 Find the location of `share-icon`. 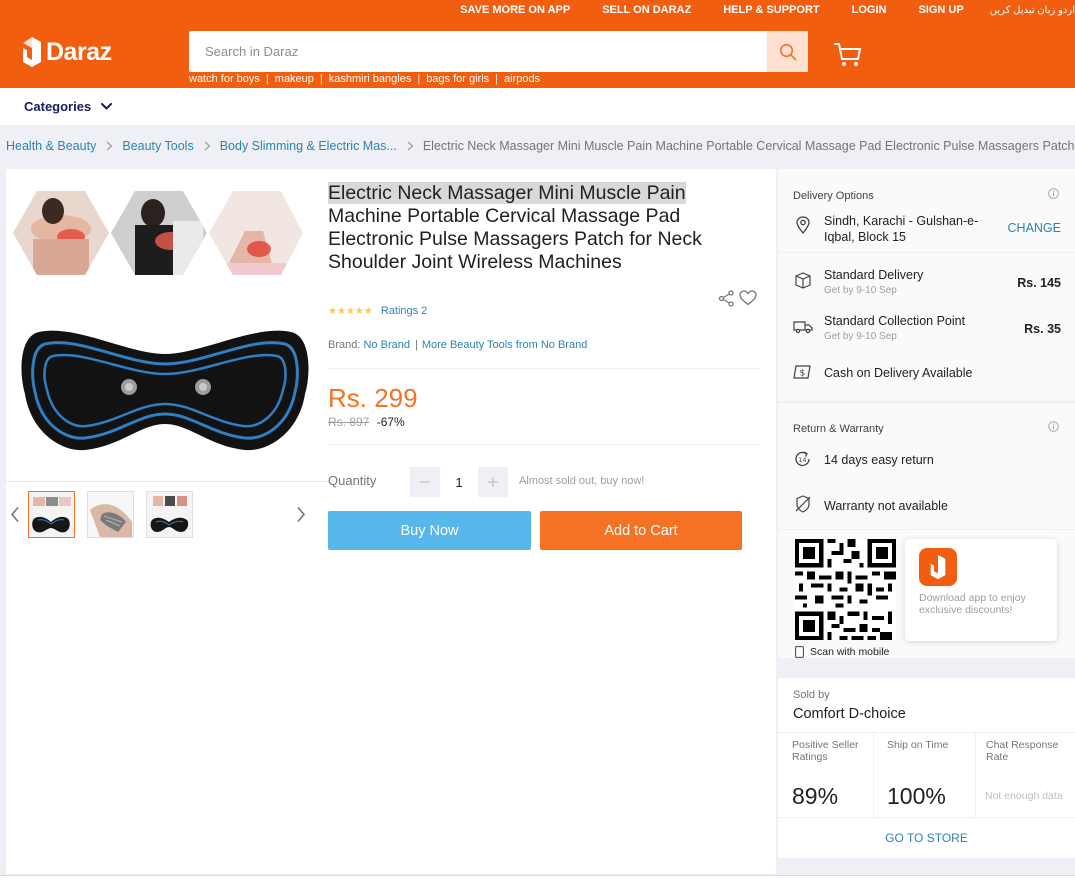

share-icon is located at coordinates (726, 298).